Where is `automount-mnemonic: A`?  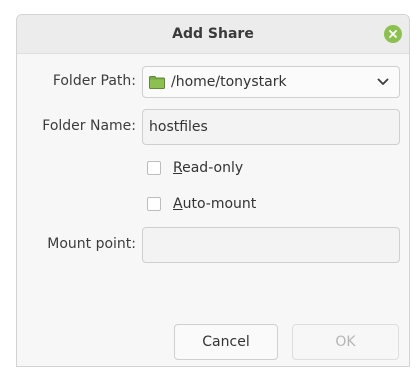
automount-mnemonic: A is located at coordinates (178, 204).